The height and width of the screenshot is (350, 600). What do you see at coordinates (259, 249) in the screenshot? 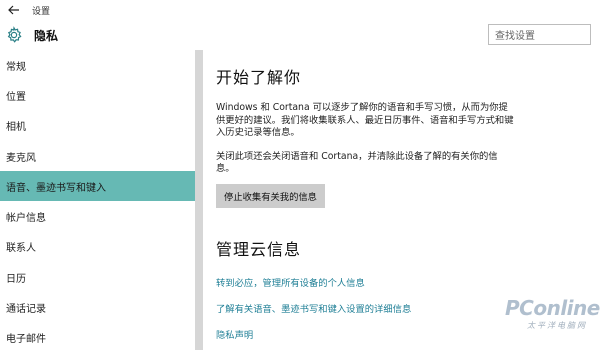
I see `manage-cloud-info-heading: 管理云信息` at bounding box center [259, 249].